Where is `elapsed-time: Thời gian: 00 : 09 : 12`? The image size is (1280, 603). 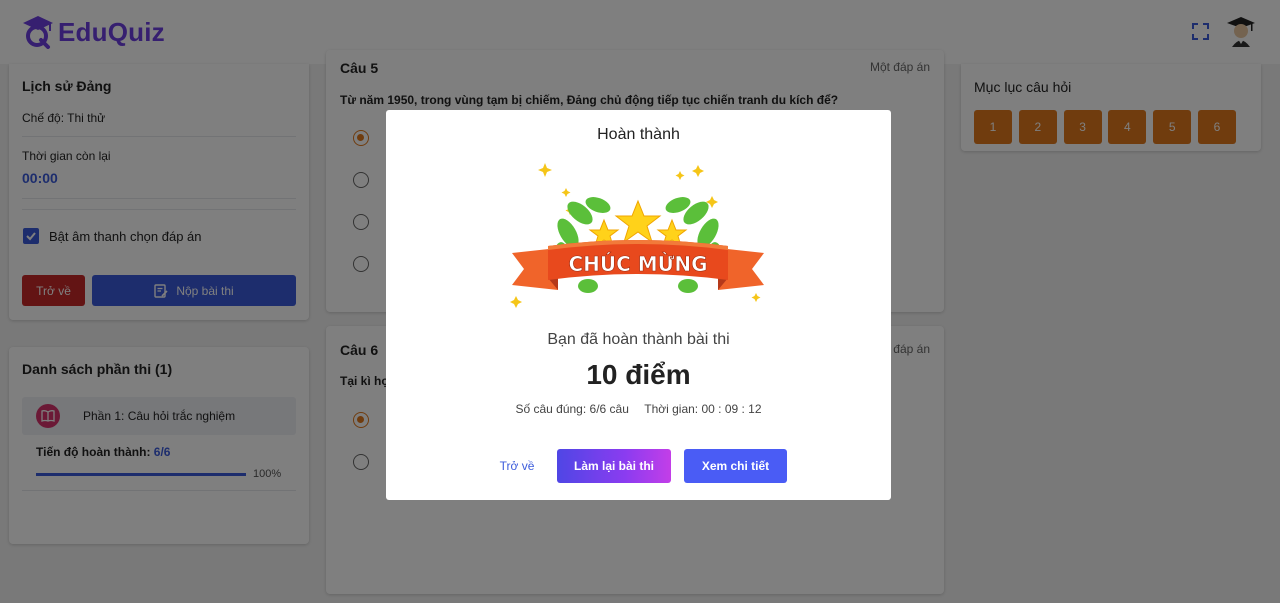 elapsed-time: Thời gian: 00 : 09 : 12 is located at coordinates (703, 409).